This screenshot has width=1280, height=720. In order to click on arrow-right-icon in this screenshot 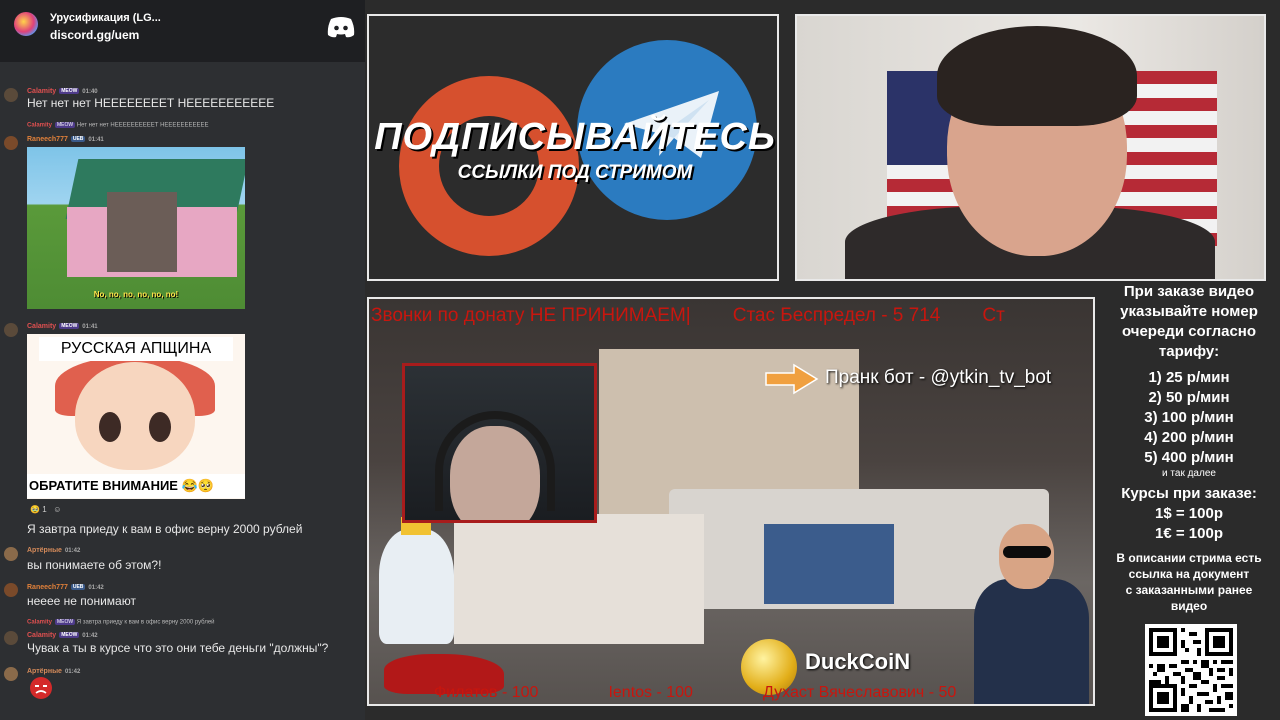, I will do `click(792, 379)`.